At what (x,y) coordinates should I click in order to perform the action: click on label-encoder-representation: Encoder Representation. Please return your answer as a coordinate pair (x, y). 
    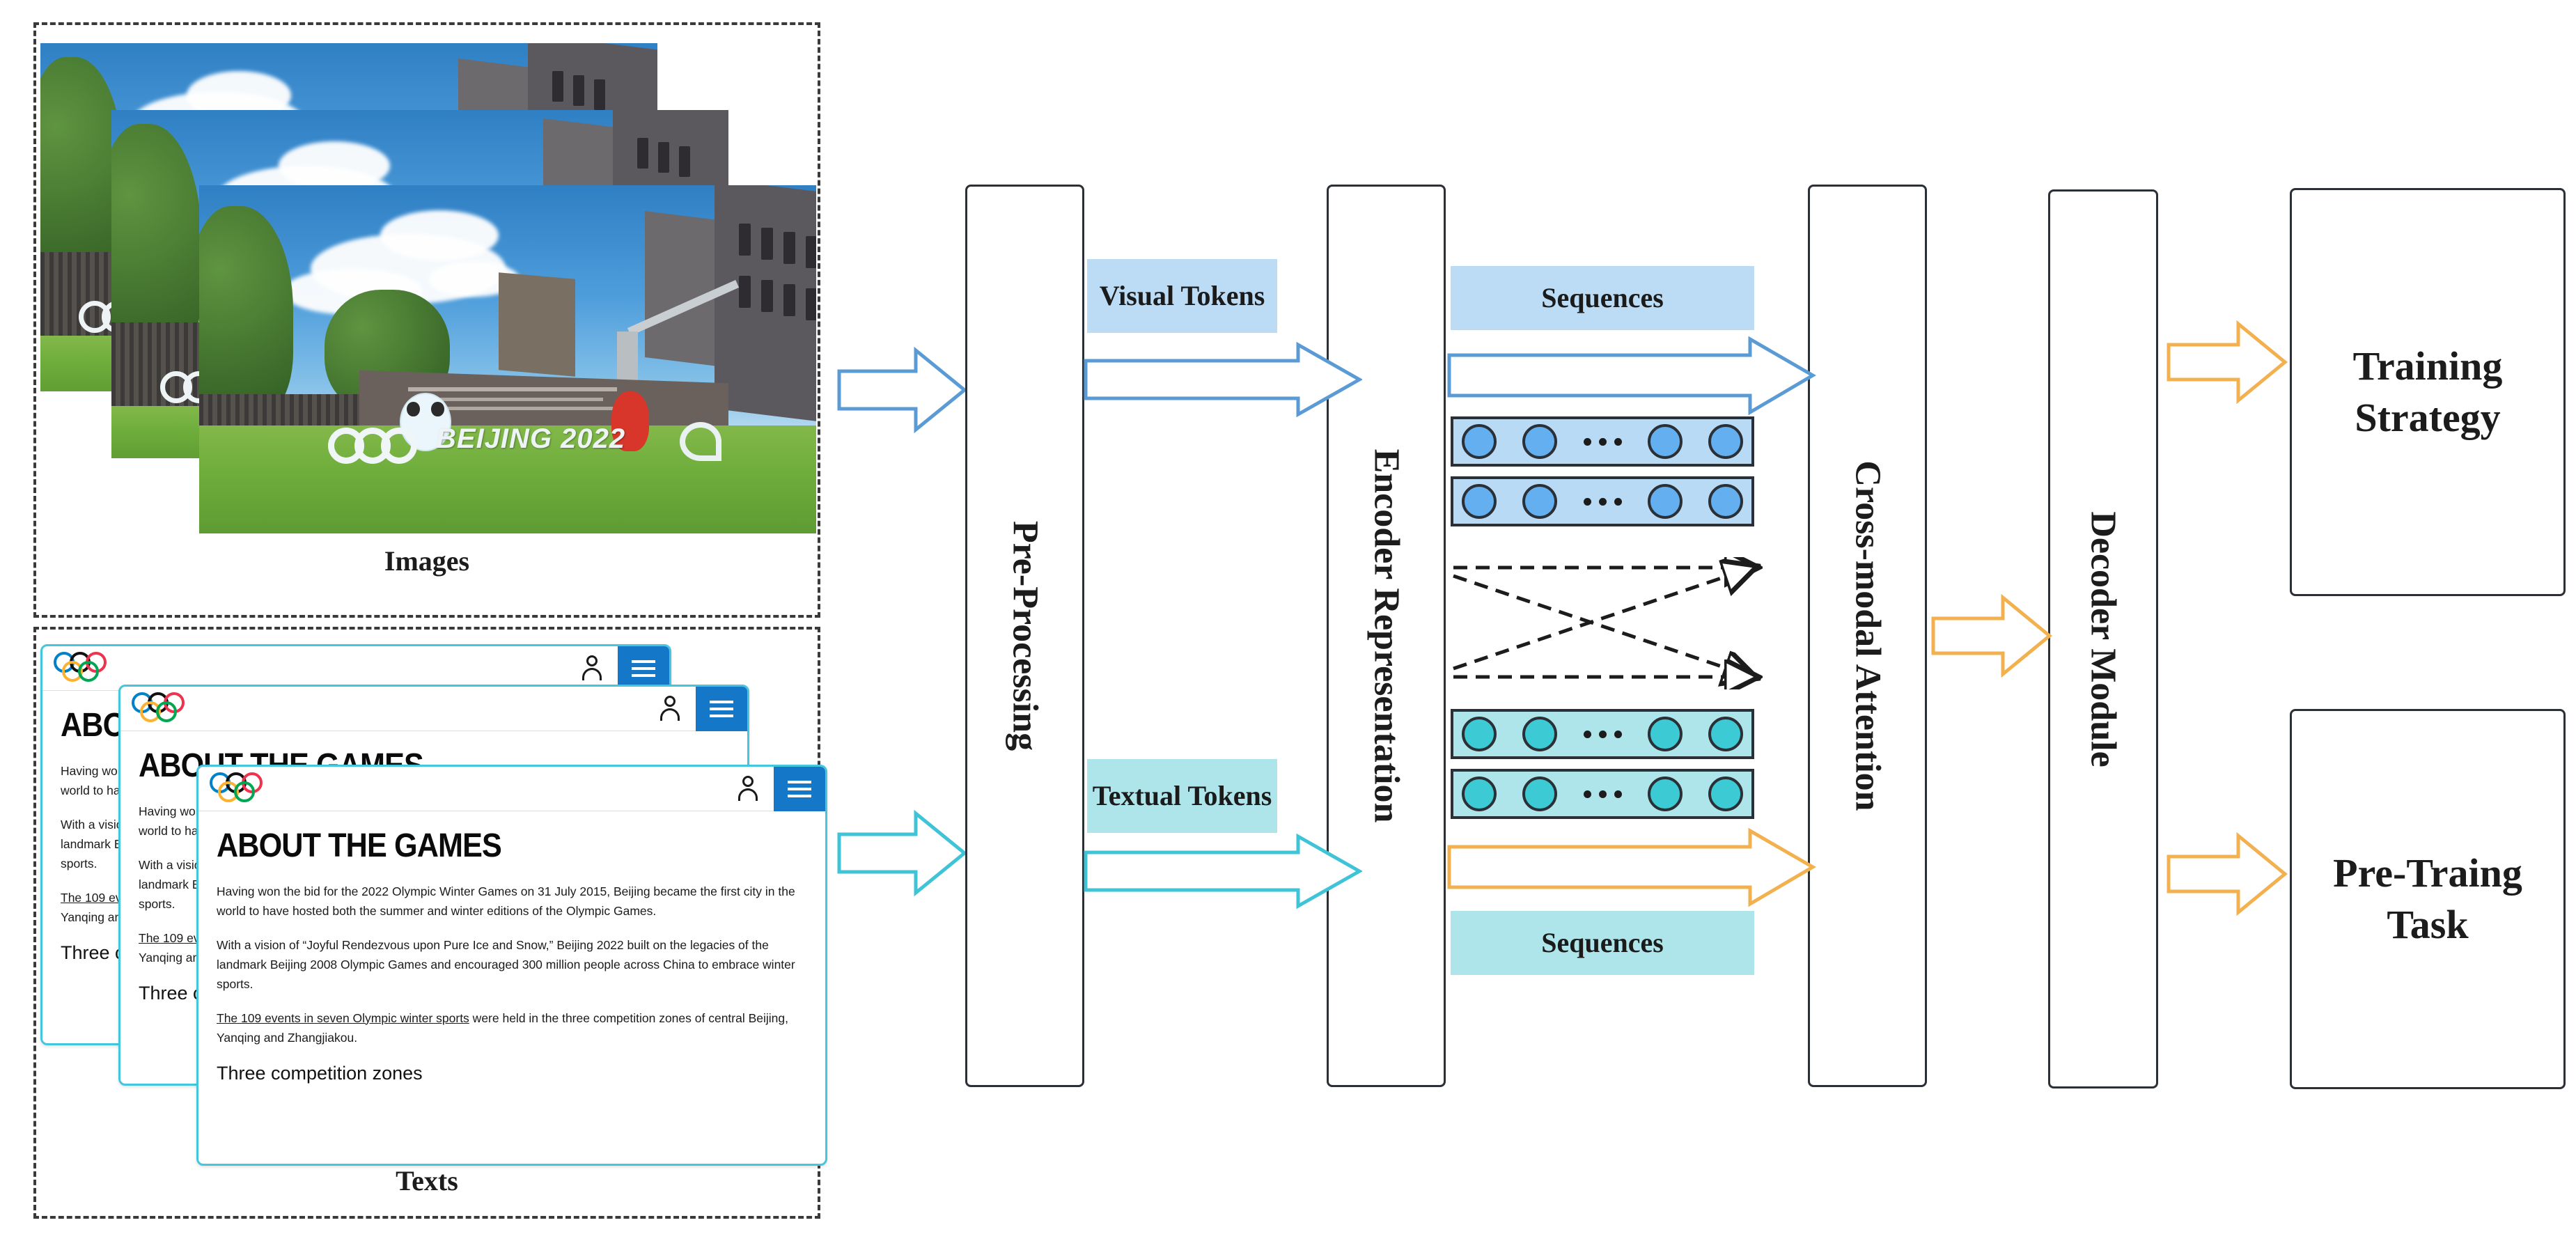
    Looking at the image, I should click on (1386, 635).